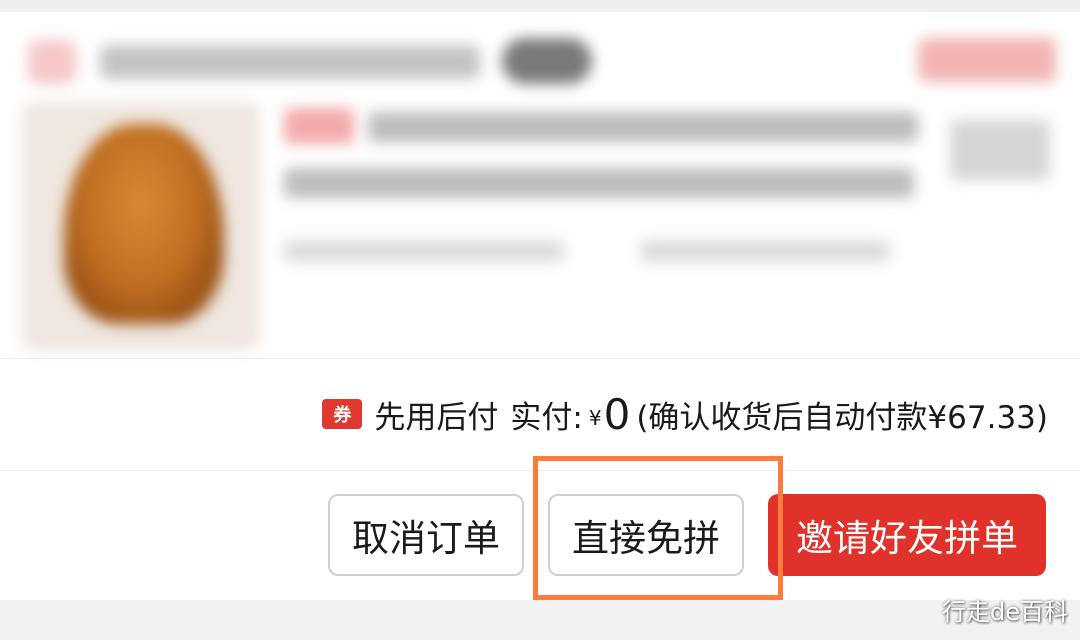 The image size is (1080, 640). Describe the element at coordinates (52, 62) in the screenshot. I see `store-logo` at that location.